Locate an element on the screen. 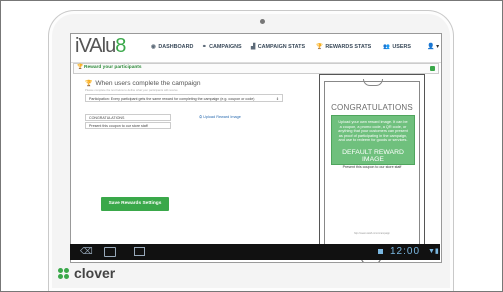 The height and width of the screenshot is (292, 503). form-heading-text: When users complete the campaign is located at coordinates (148, 83).